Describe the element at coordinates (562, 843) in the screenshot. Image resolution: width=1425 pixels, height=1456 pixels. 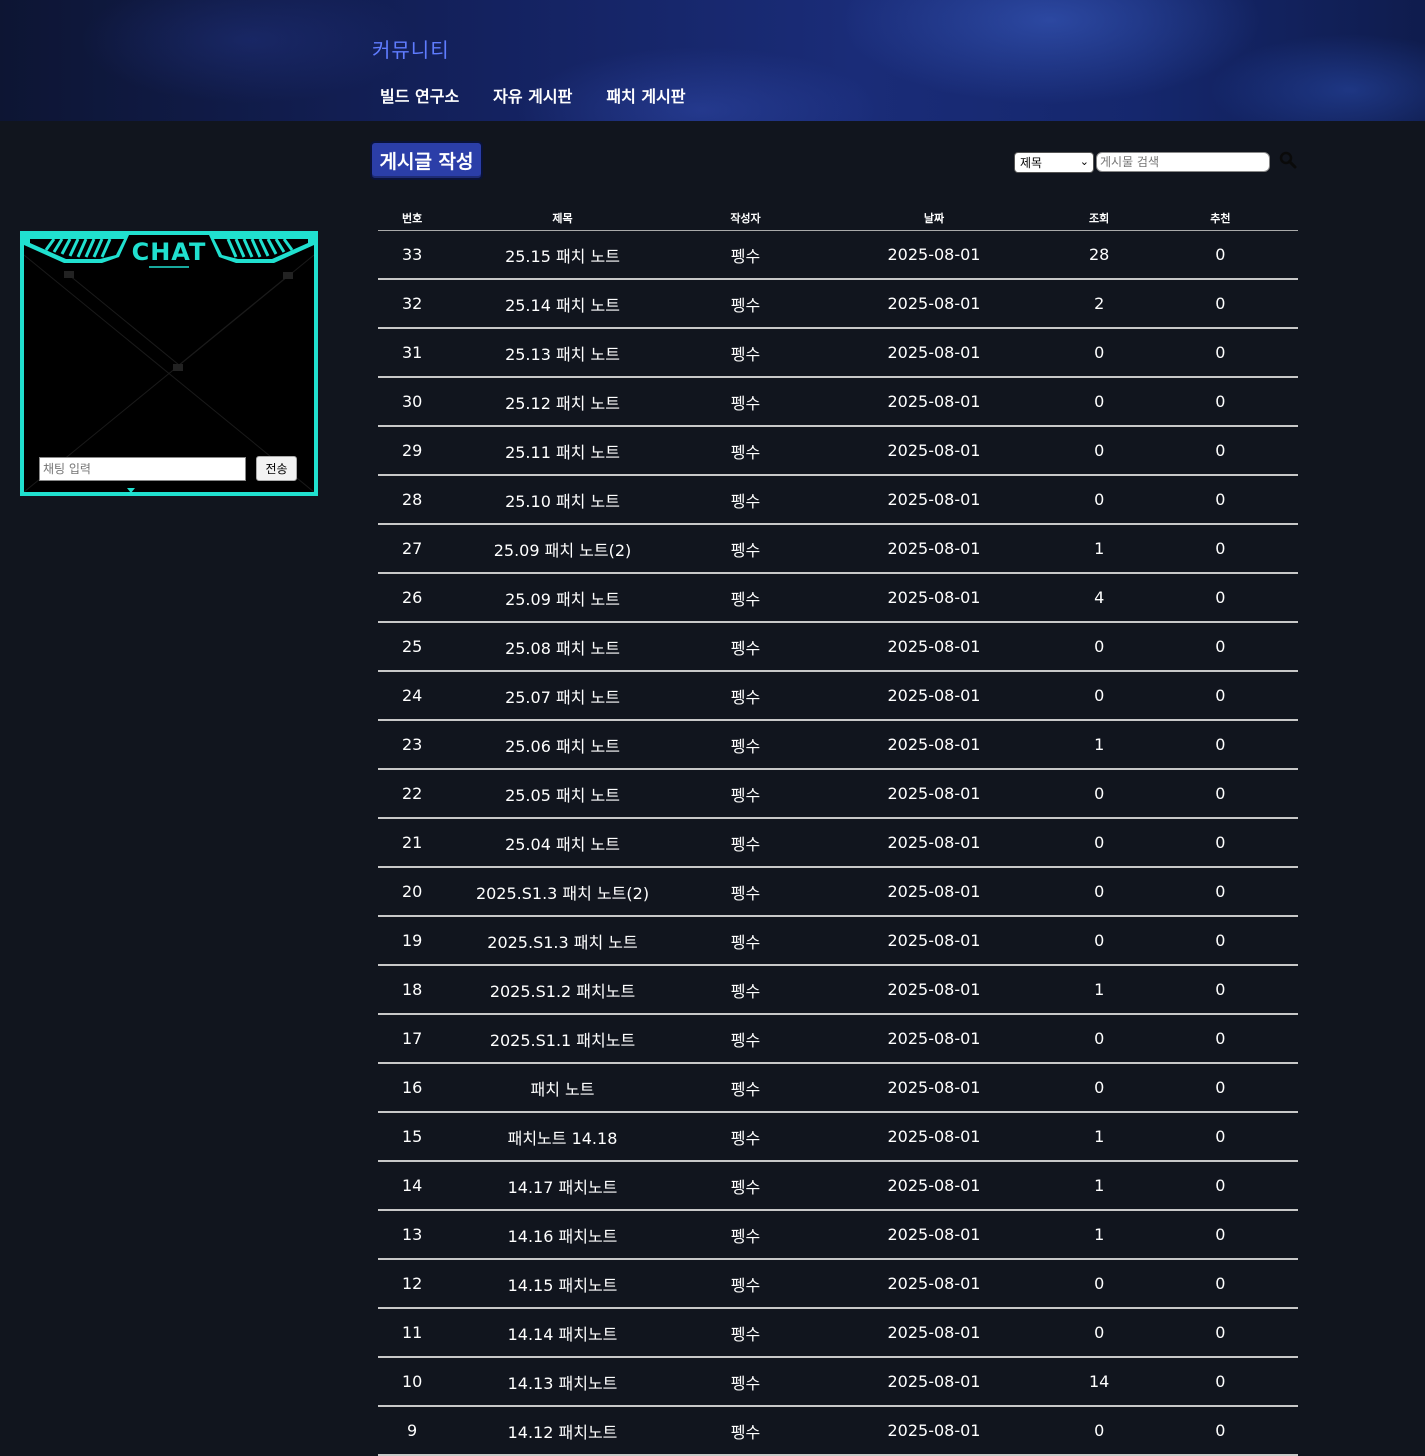
I see `post-title: 25.04 패치 노트` at that location.